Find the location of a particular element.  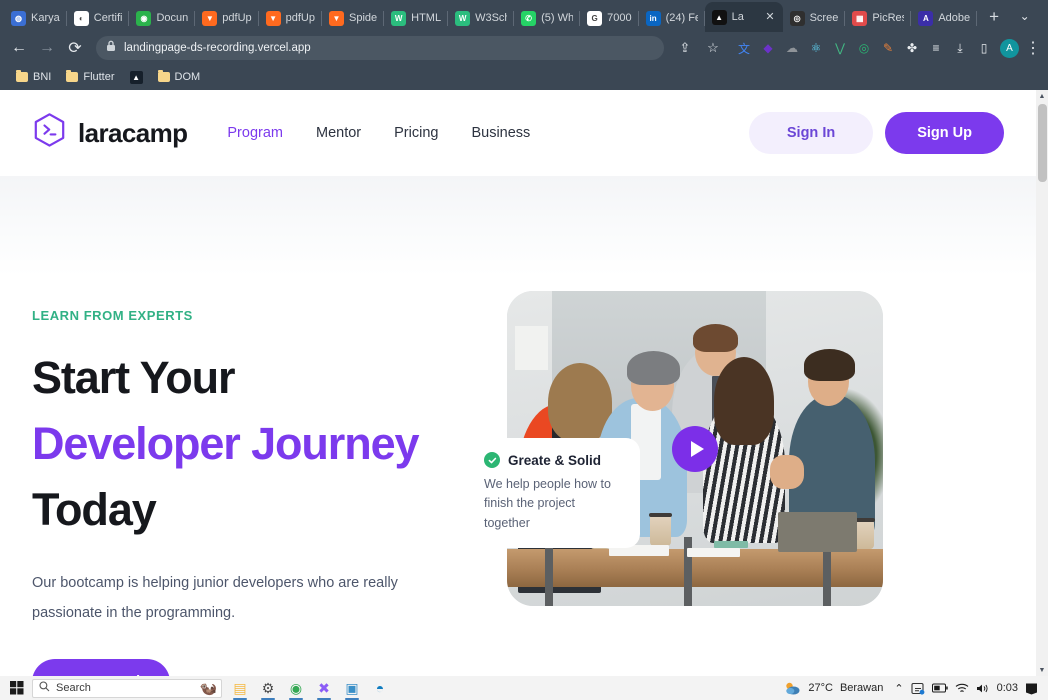

browser-tab: ▼ Spide is located at coordinates (353, 18).